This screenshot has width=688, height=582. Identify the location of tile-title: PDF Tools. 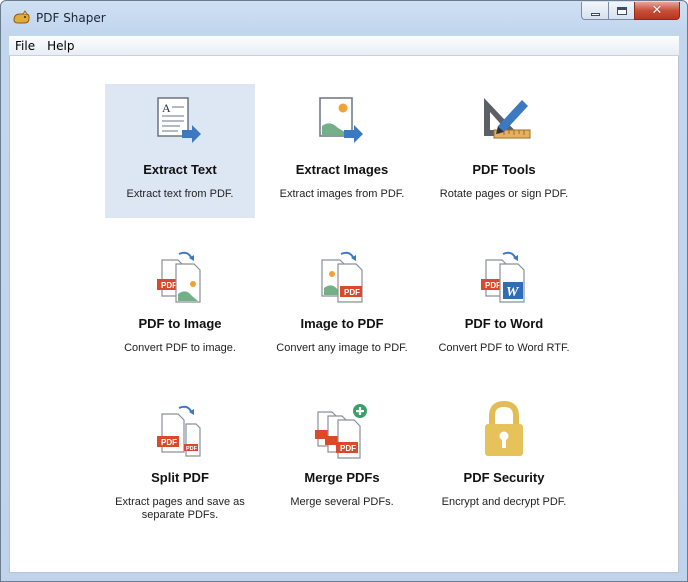
(504, 169).